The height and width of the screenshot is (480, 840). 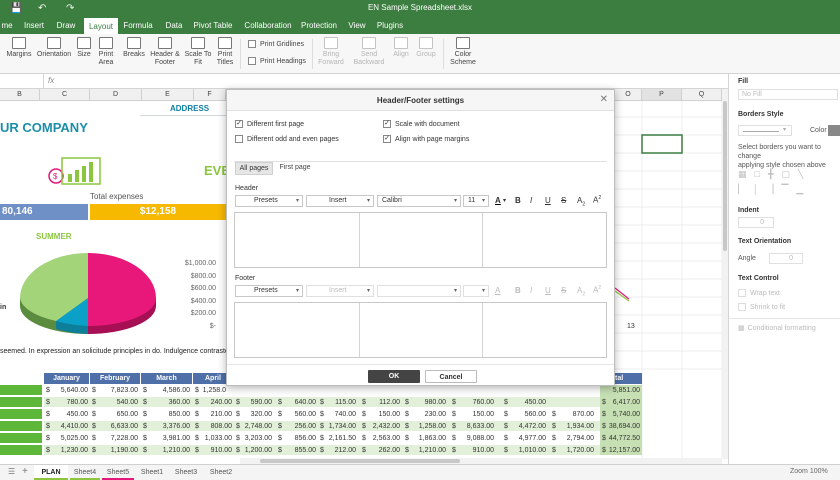 What do you see at coordinates (300, 438) in the screenshot?
I see `table-cell: 856.00` at bounding box center [300, 438].